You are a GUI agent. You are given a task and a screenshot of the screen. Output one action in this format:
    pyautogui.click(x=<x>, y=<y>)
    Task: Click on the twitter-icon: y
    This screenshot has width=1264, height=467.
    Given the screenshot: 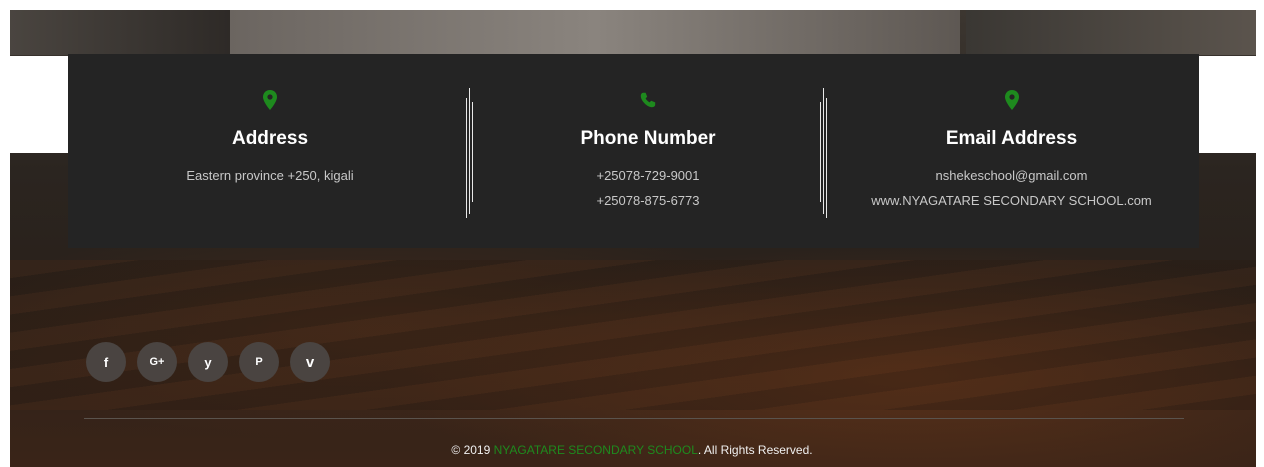 What is the action you would take?
    pyautogui.click(x=208, y=362)
    